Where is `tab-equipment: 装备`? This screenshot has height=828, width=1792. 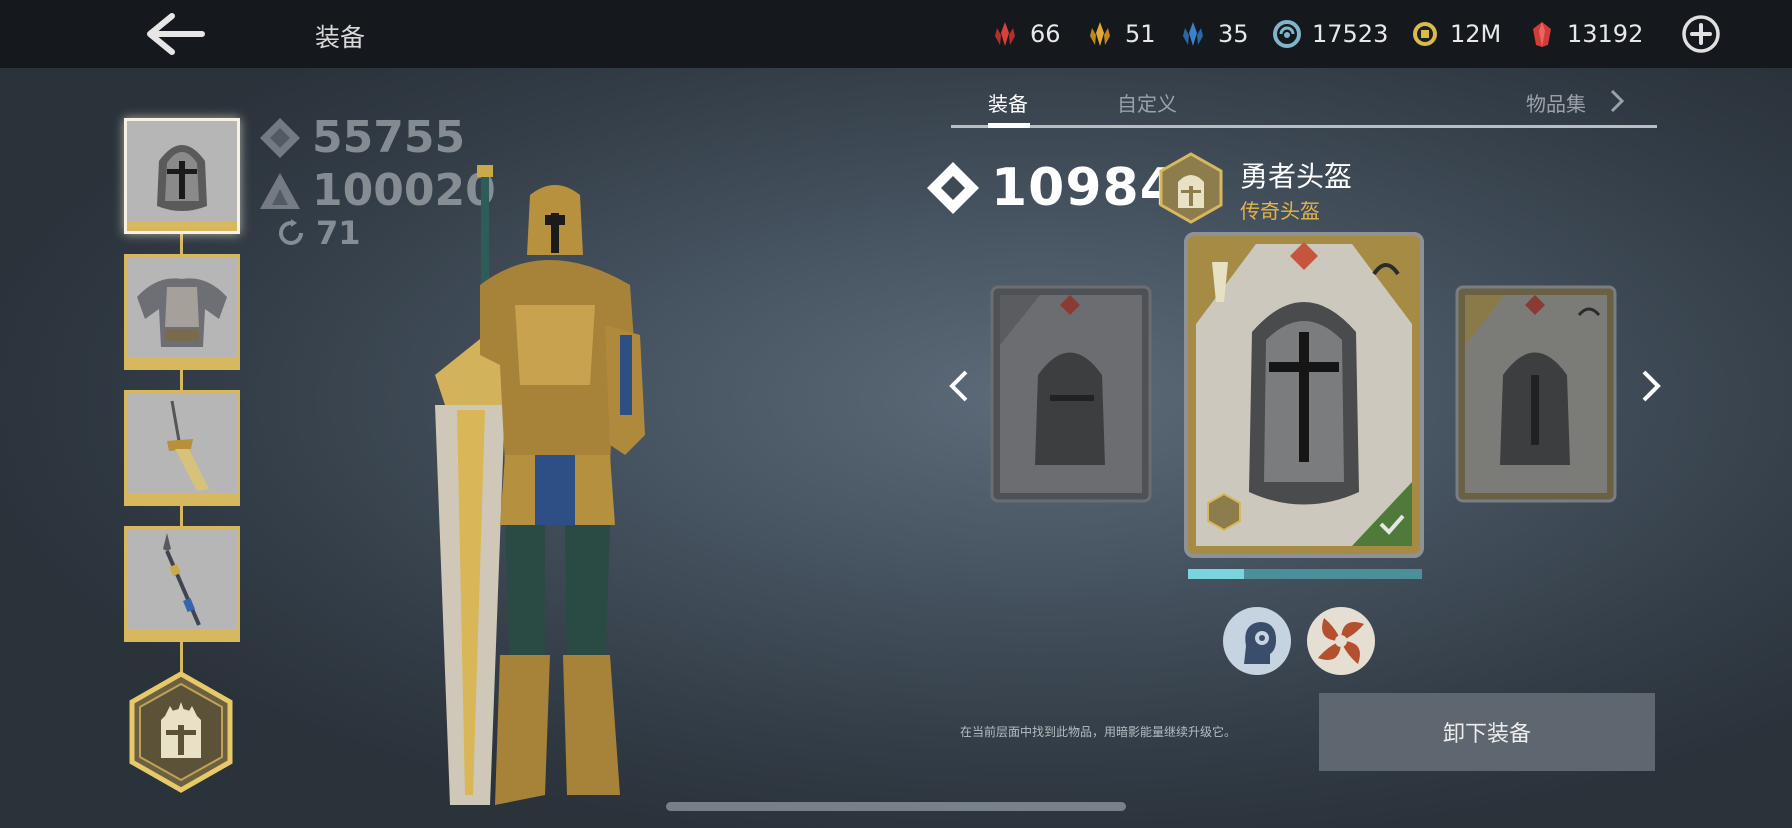
tab-equipment: 装备 is located at coordinates (1008, 102).